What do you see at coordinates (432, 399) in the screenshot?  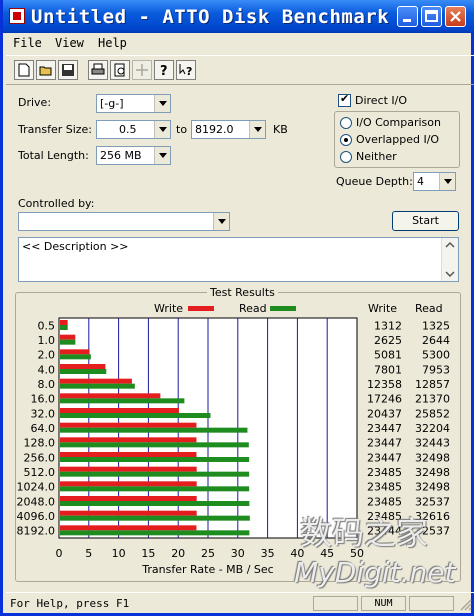 I see `read-value: 21370` at bounding box center [432, 399].